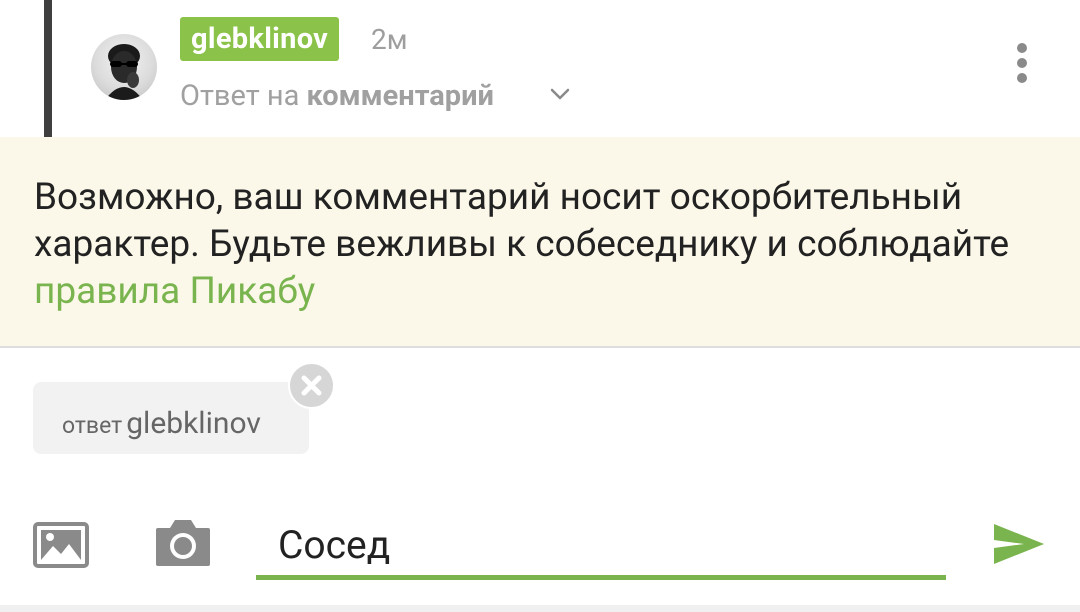 The width and height of the screenshot is (1080, 612). Describe the element at coordinates (183, 544) in the screenshot. I see `camera-icon` at that location.